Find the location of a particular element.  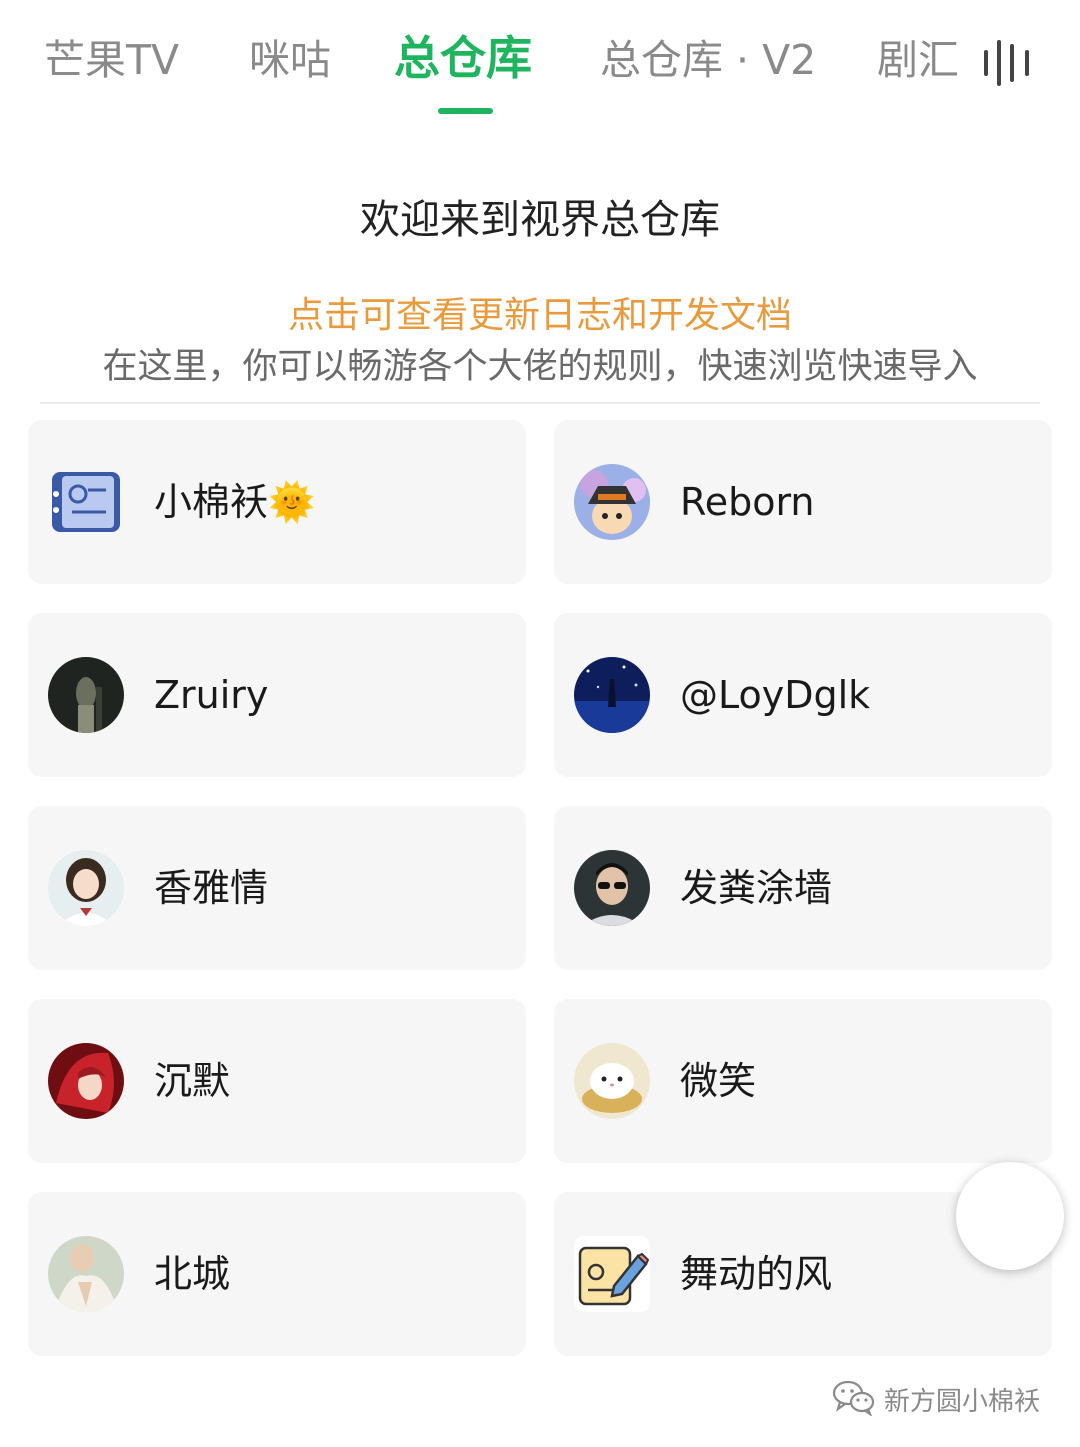

author-name: 发粪涂墙 is located at coordinates (756, 888).